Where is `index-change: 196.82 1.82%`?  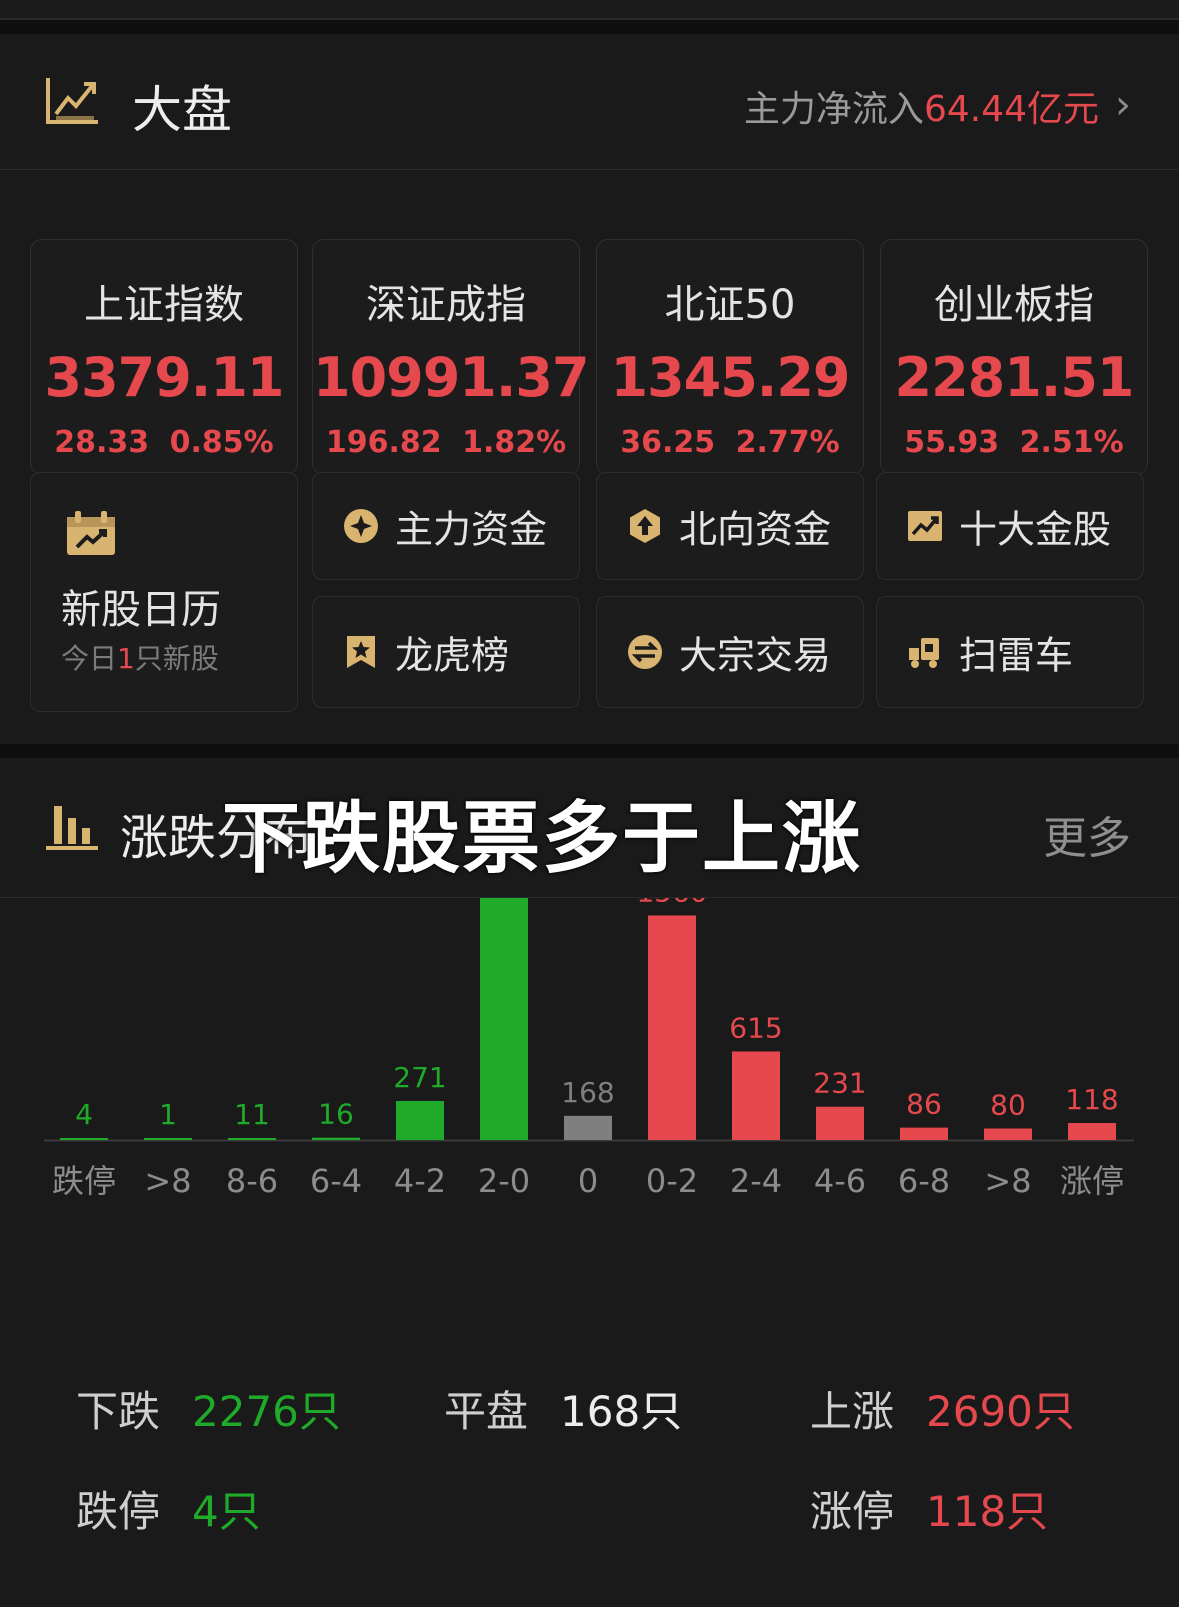
index-change: 196.82 1.82% is located at coordinates (446, 442).